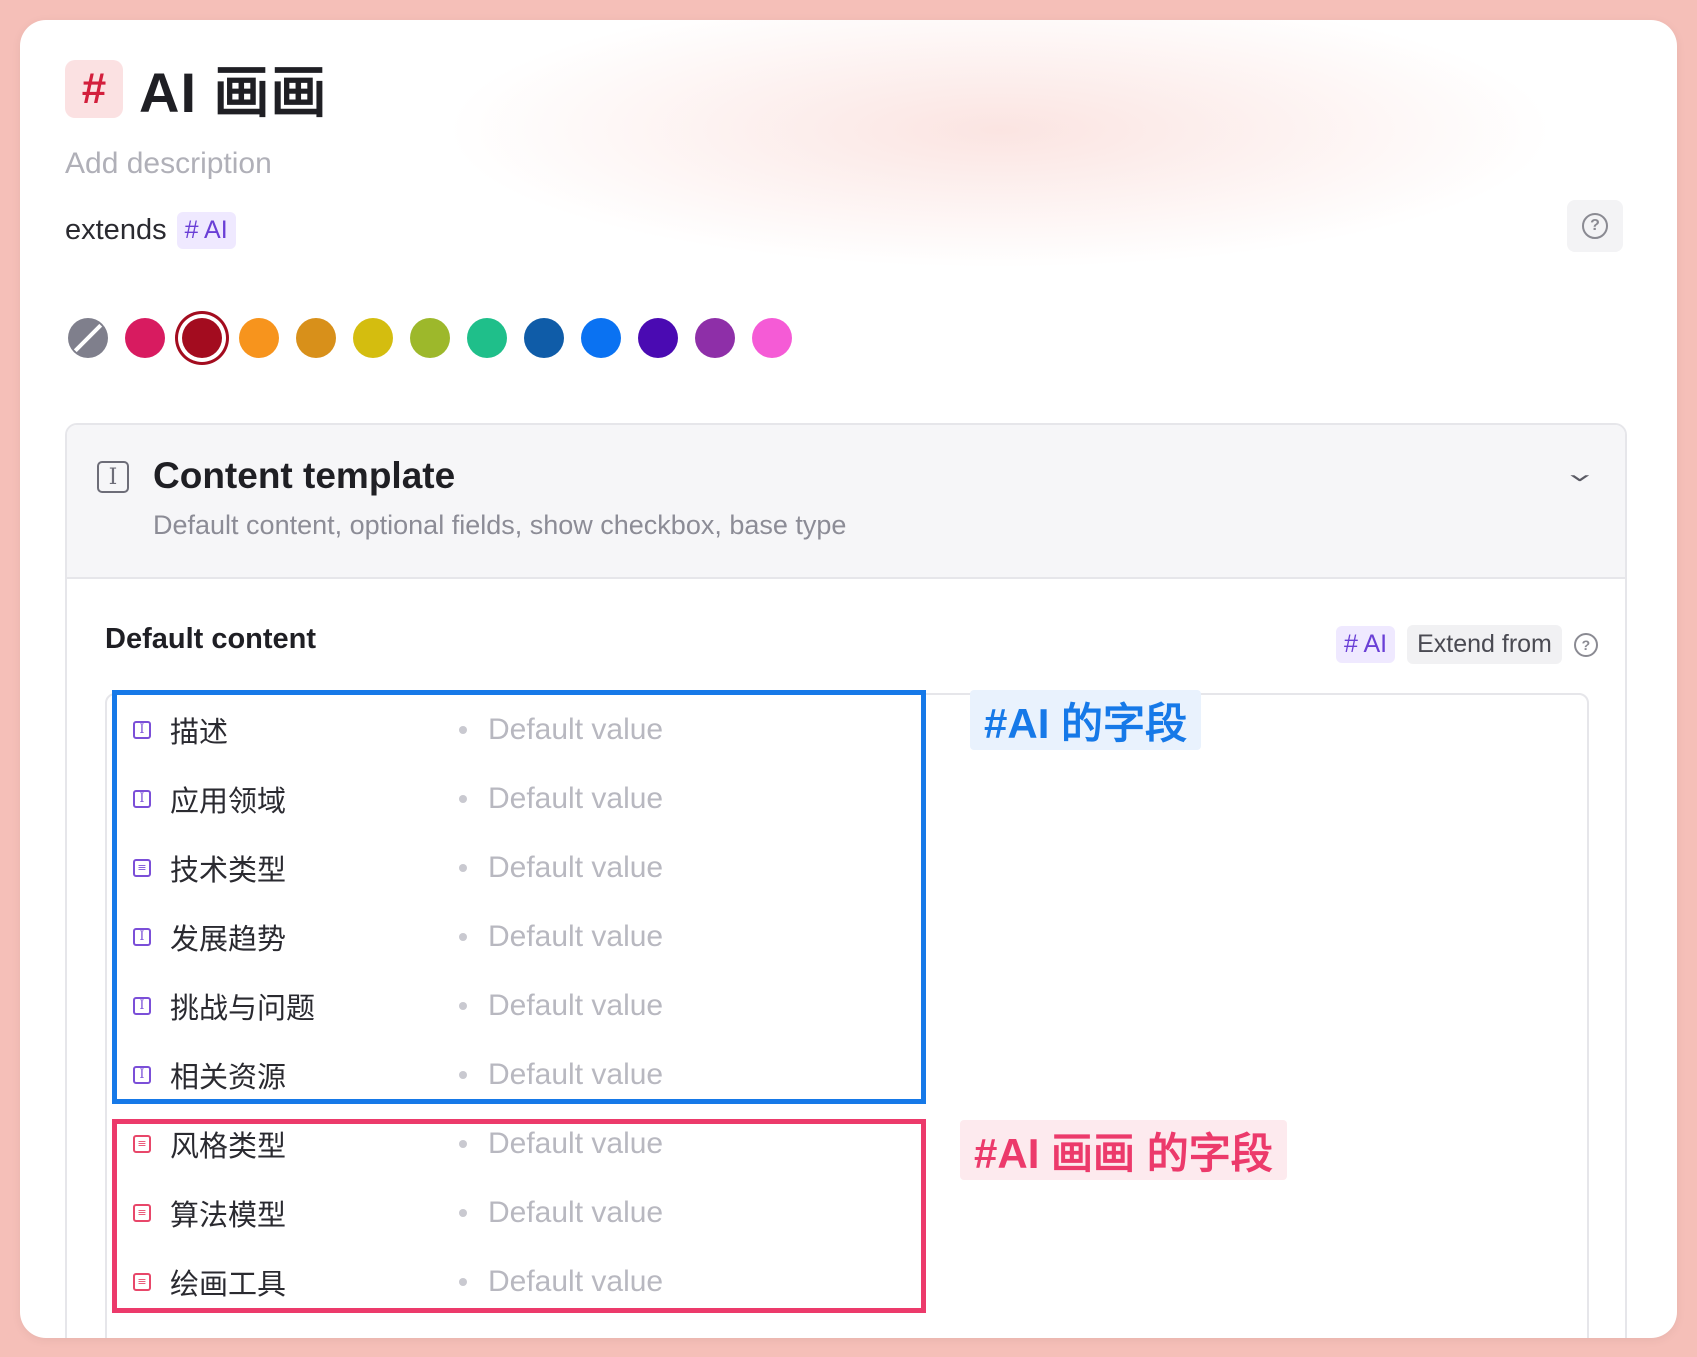 The image size is (1697, 1357). What do you see at coordinates (304, 475) in the screenshot?
I see `content-template-title: Content template` at bounding box center [304, 475].